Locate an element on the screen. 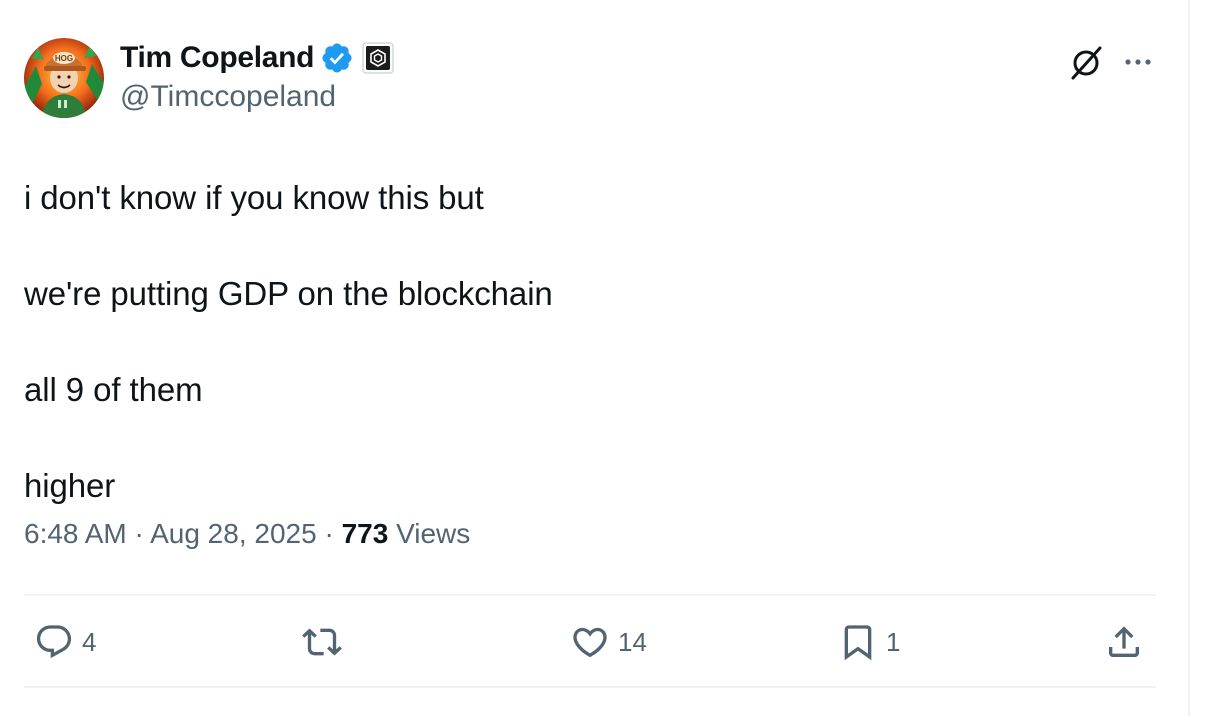 The height and width of the screenshot is (716, 1228). tweet-text-line: i don't know if you know this but is located at coordinates (254, 197).